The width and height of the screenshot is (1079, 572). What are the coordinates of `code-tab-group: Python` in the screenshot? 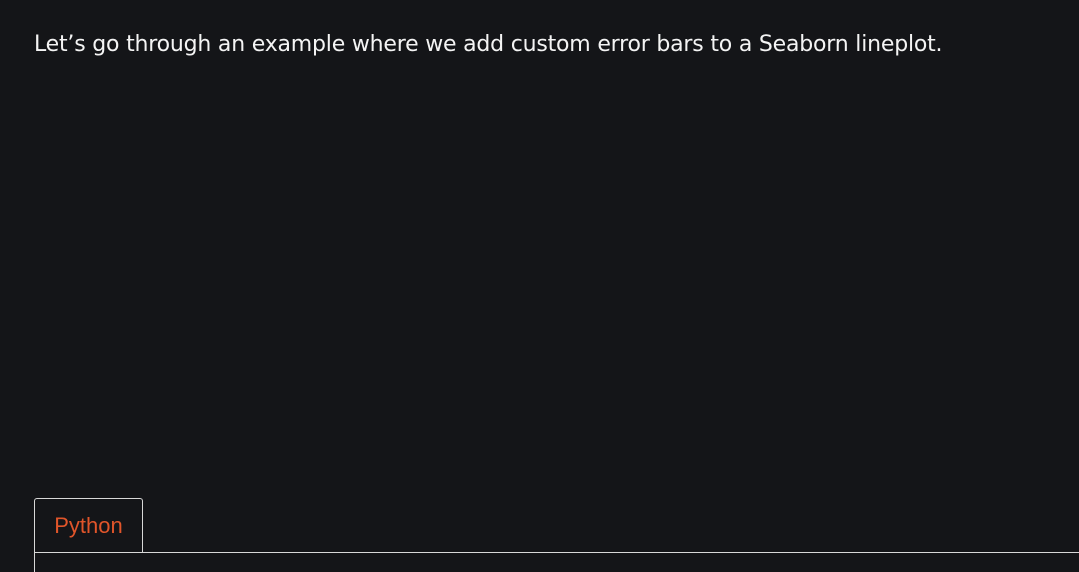 It's located at (556, 535).